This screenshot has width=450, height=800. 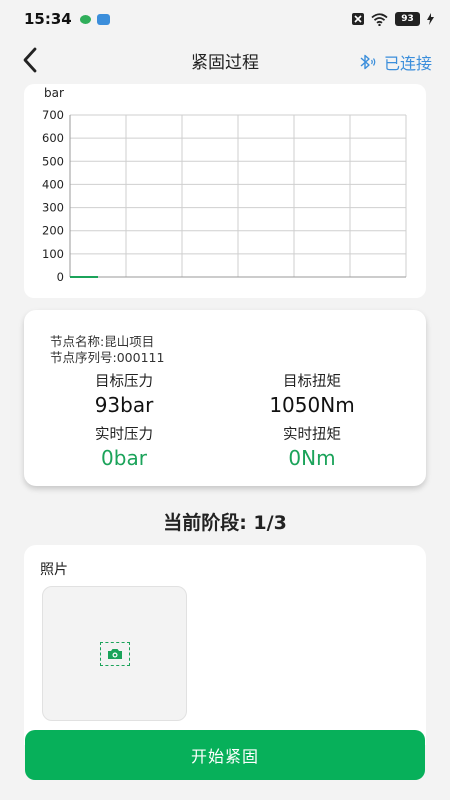 I want to click on y-tick-label: 700, so click(x=53, y=115).